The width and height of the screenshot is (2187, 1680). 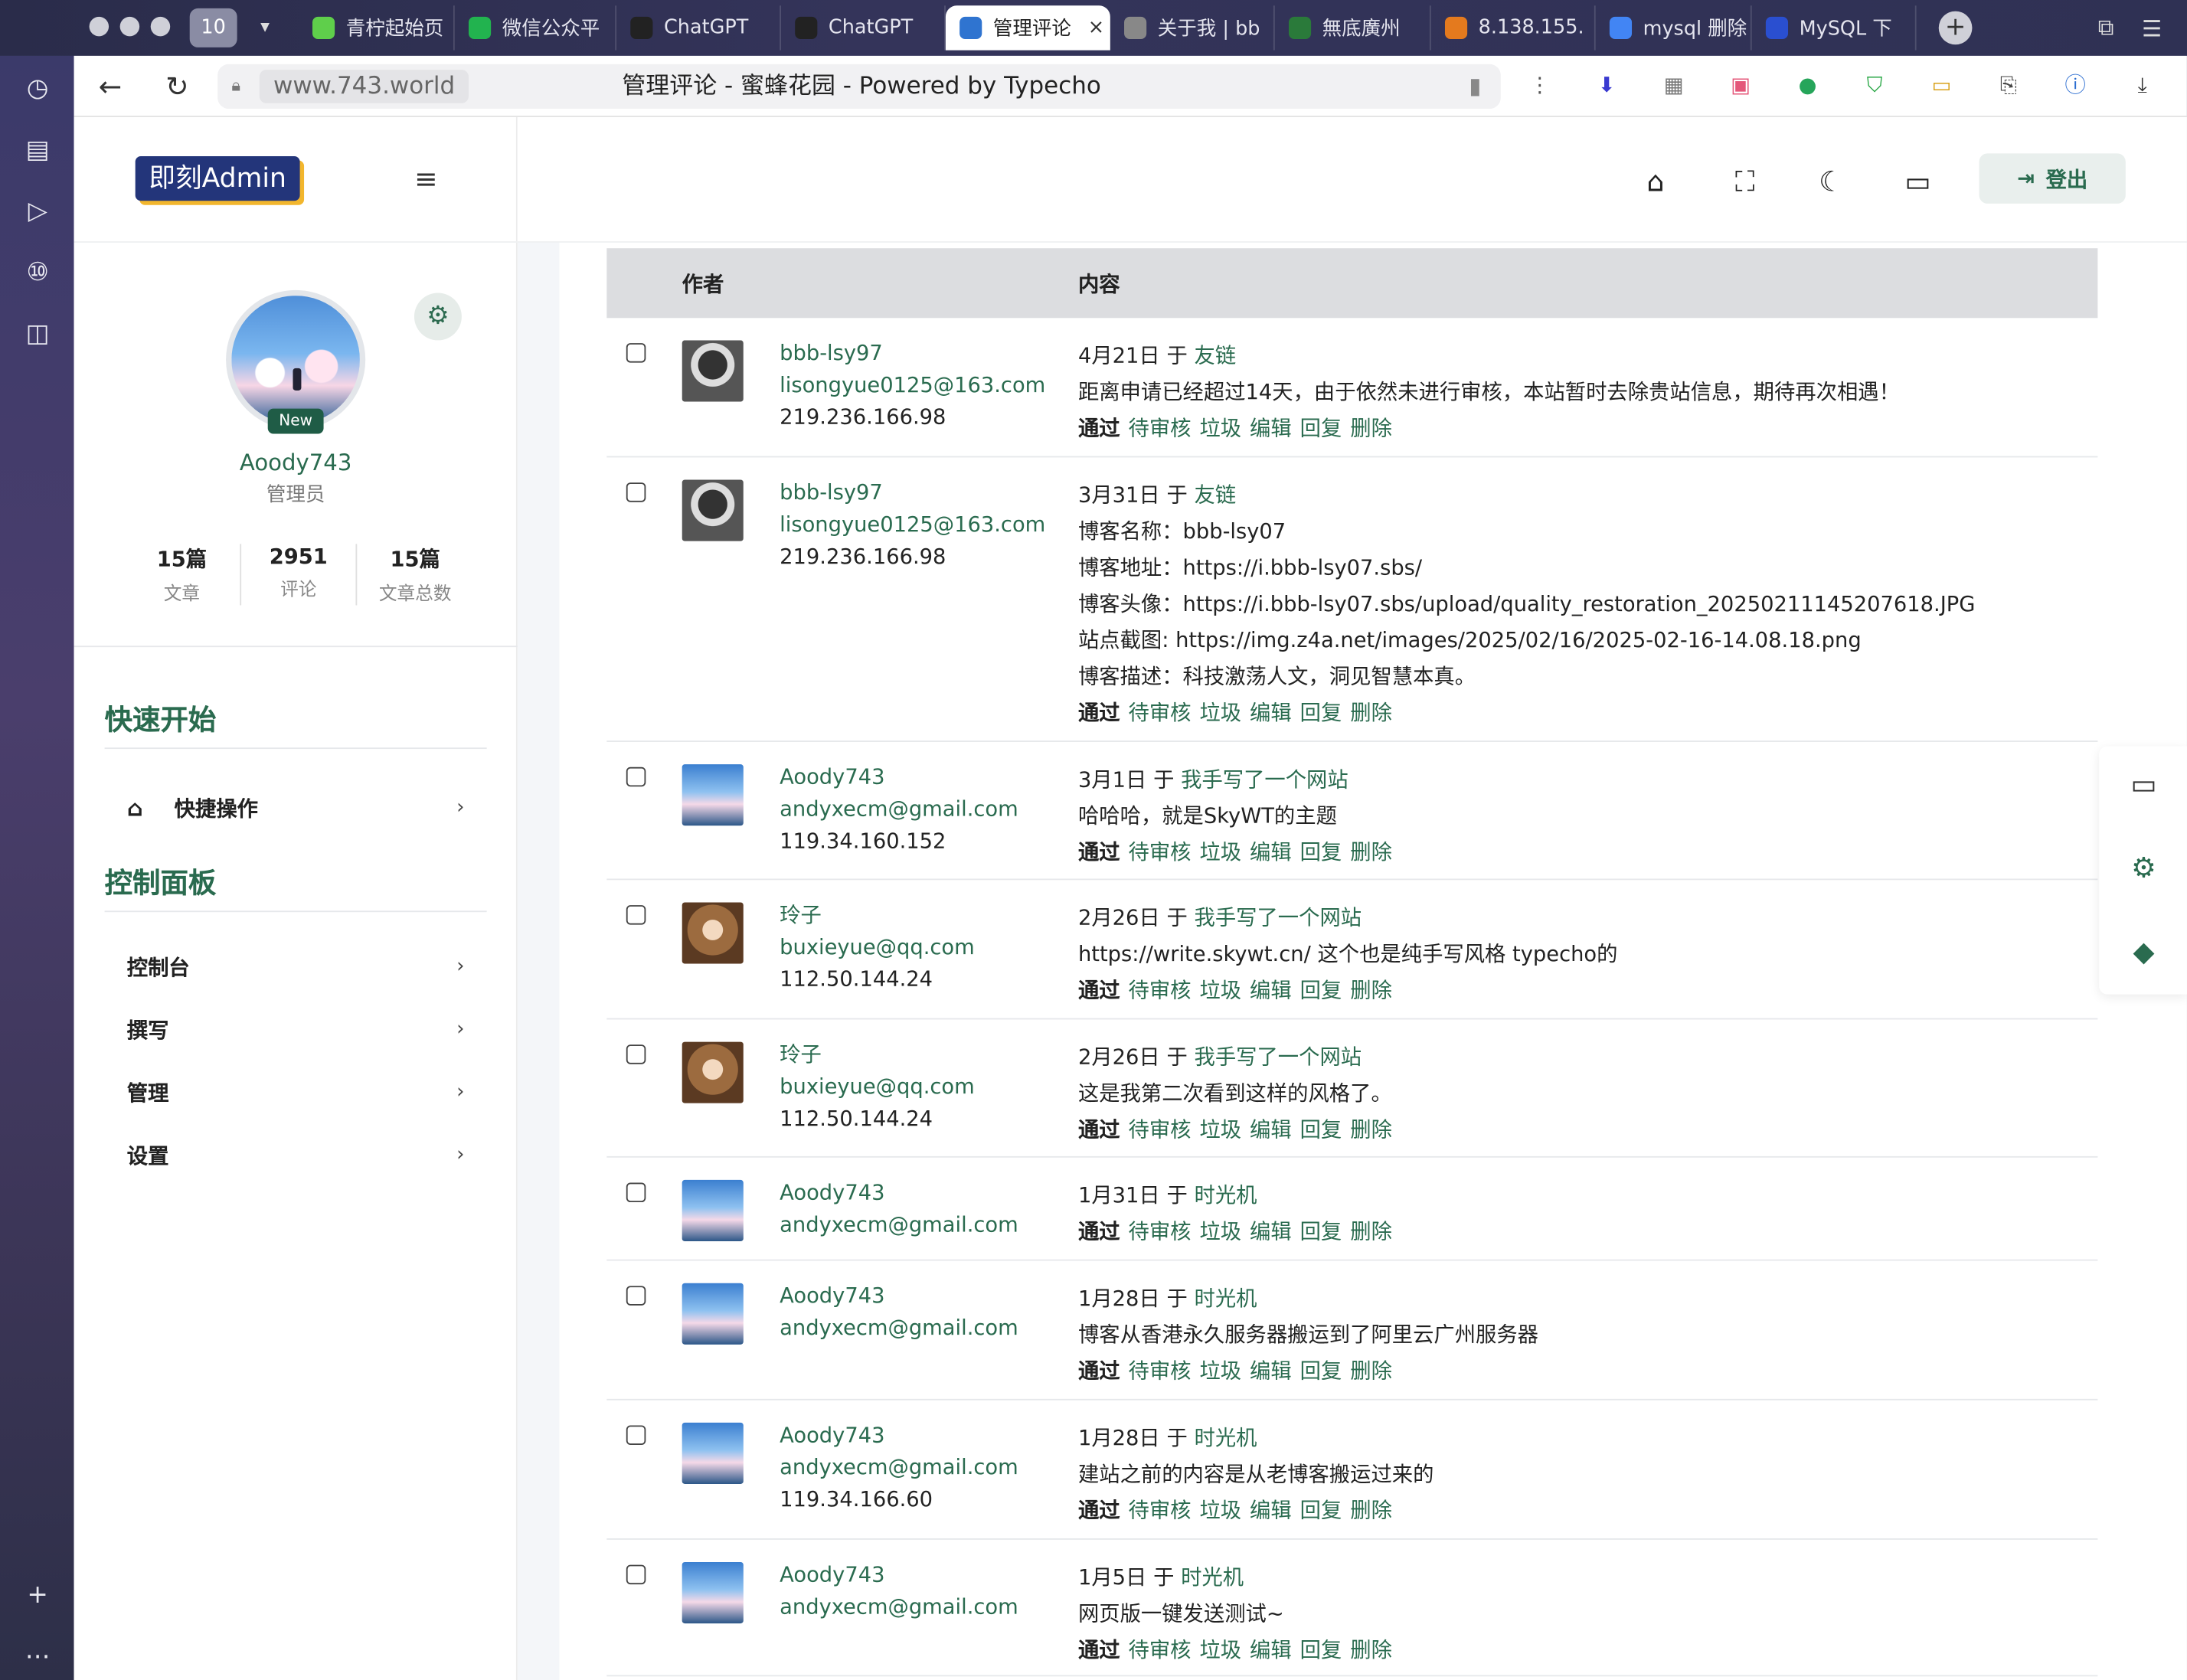 What do you see at coordinates (1832, 181) in the screenshot?
I see `moon-icon: ☾` at bounding box center [1832, 181].